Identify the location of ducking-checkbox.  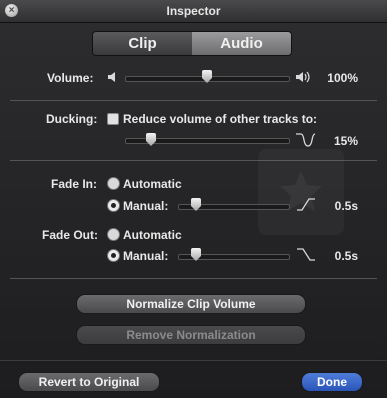
(113, 119).